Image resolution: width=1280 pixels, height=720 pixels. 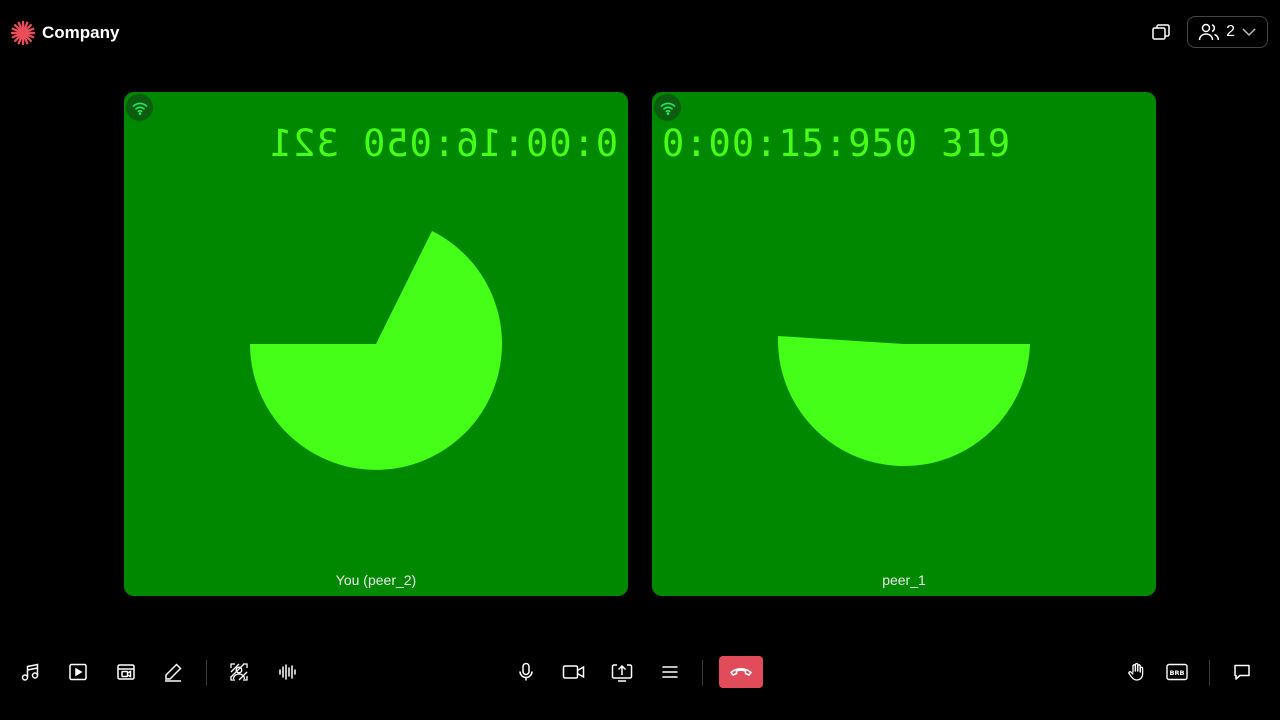 I want to click on whiteboard-icon, so click(x=173, y=672).